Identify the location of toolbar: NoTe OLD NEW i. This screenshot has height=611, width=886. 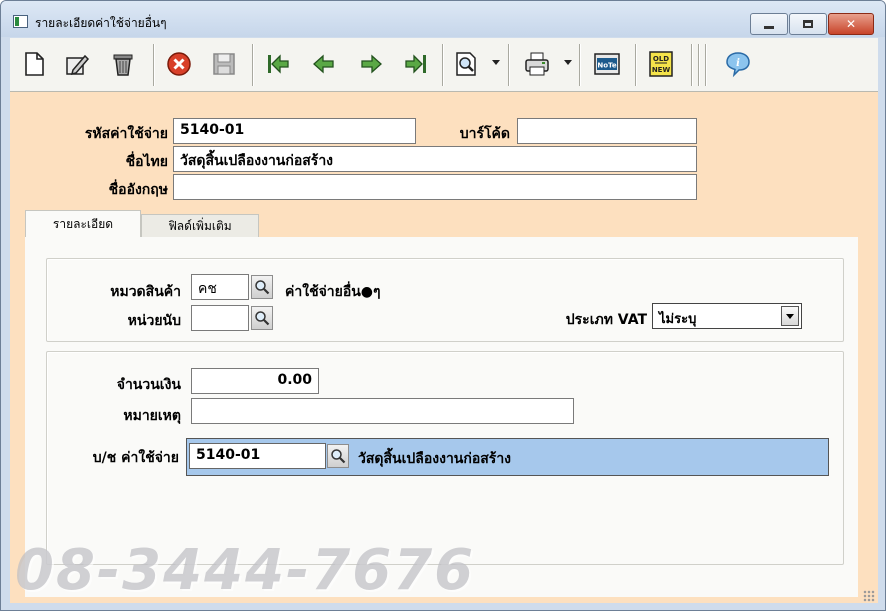
(444, 65).